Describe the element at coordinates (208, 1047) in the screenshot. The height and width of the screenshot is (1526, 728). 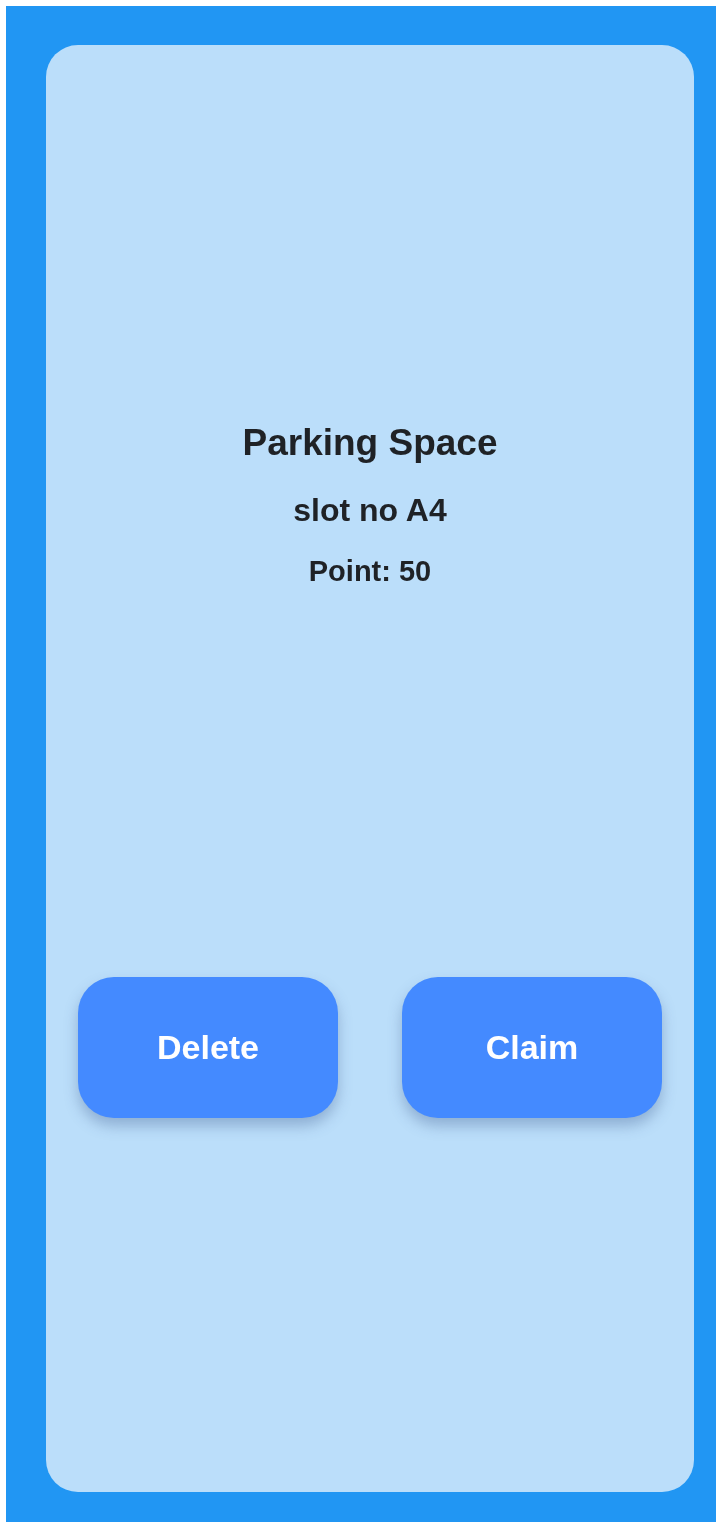
I see `action-button: Delete` at that location.